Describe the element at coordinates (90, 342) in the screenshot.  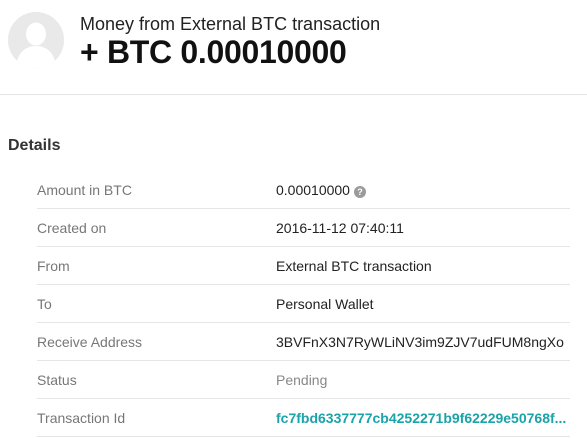
I see `detail-label: Receive Address` at that location.